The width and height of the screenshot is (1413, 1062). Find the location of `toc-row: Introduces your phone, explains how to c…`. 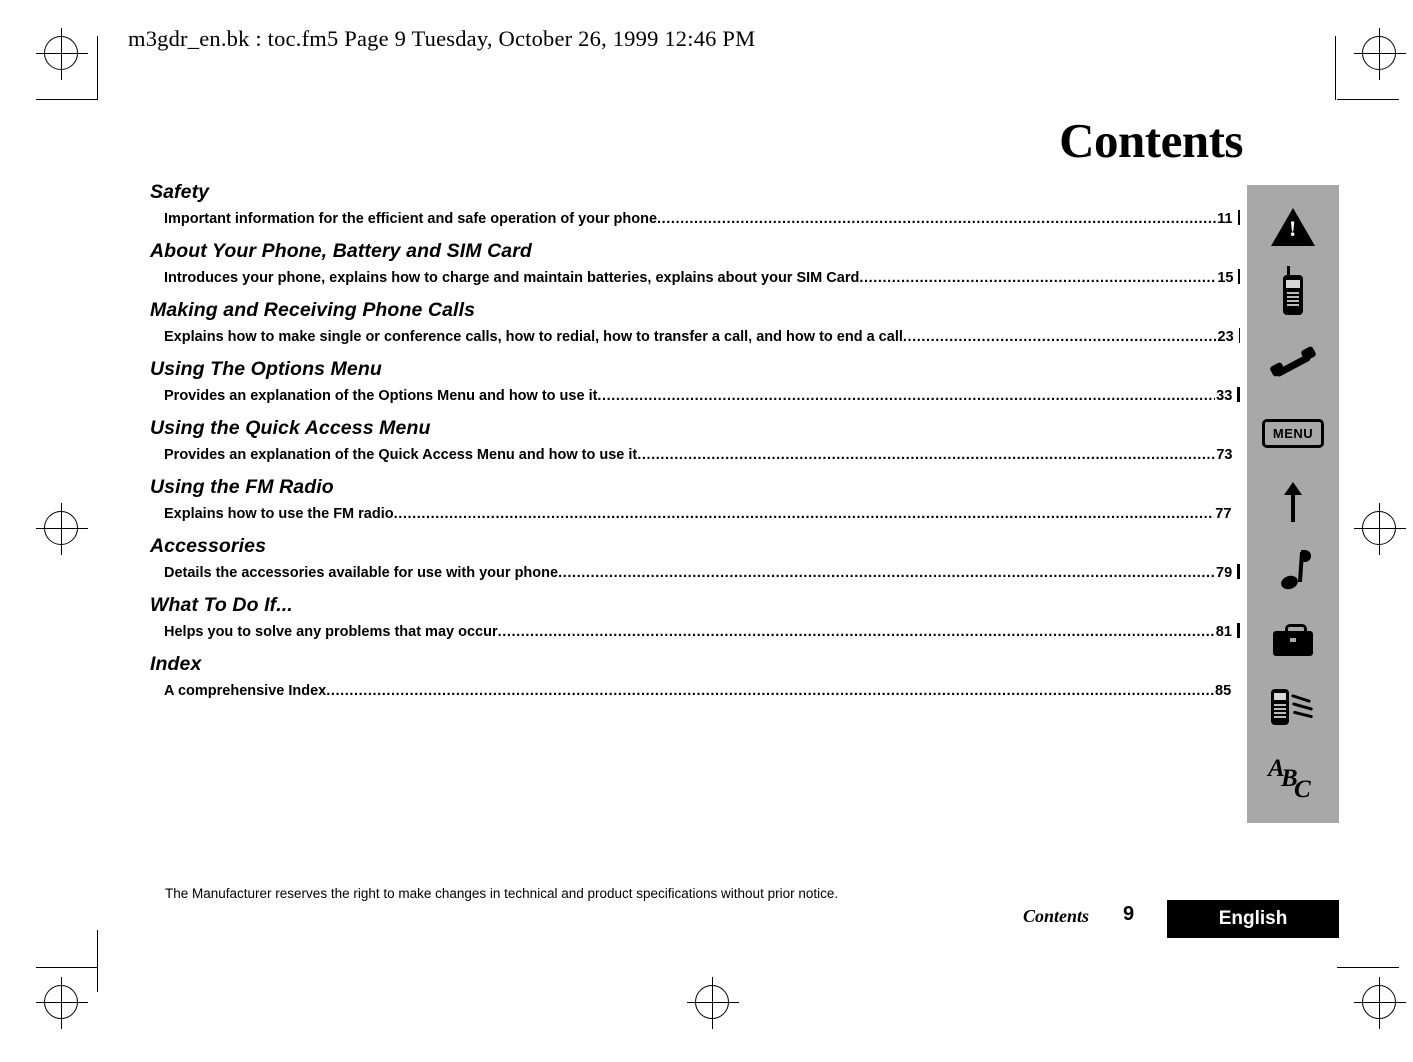

toc-row: Introduces your phone, explains how to c… is located at coordinates (695, 276).